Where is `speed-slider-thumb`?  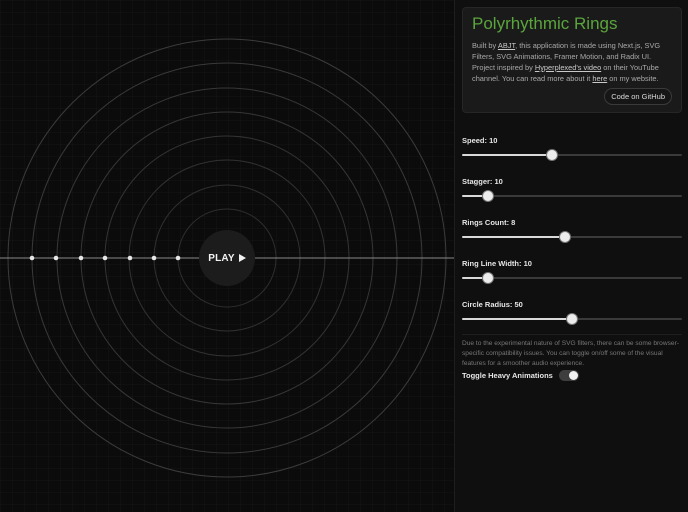 speed-slider-thumb is located at coordinates (552, 155).